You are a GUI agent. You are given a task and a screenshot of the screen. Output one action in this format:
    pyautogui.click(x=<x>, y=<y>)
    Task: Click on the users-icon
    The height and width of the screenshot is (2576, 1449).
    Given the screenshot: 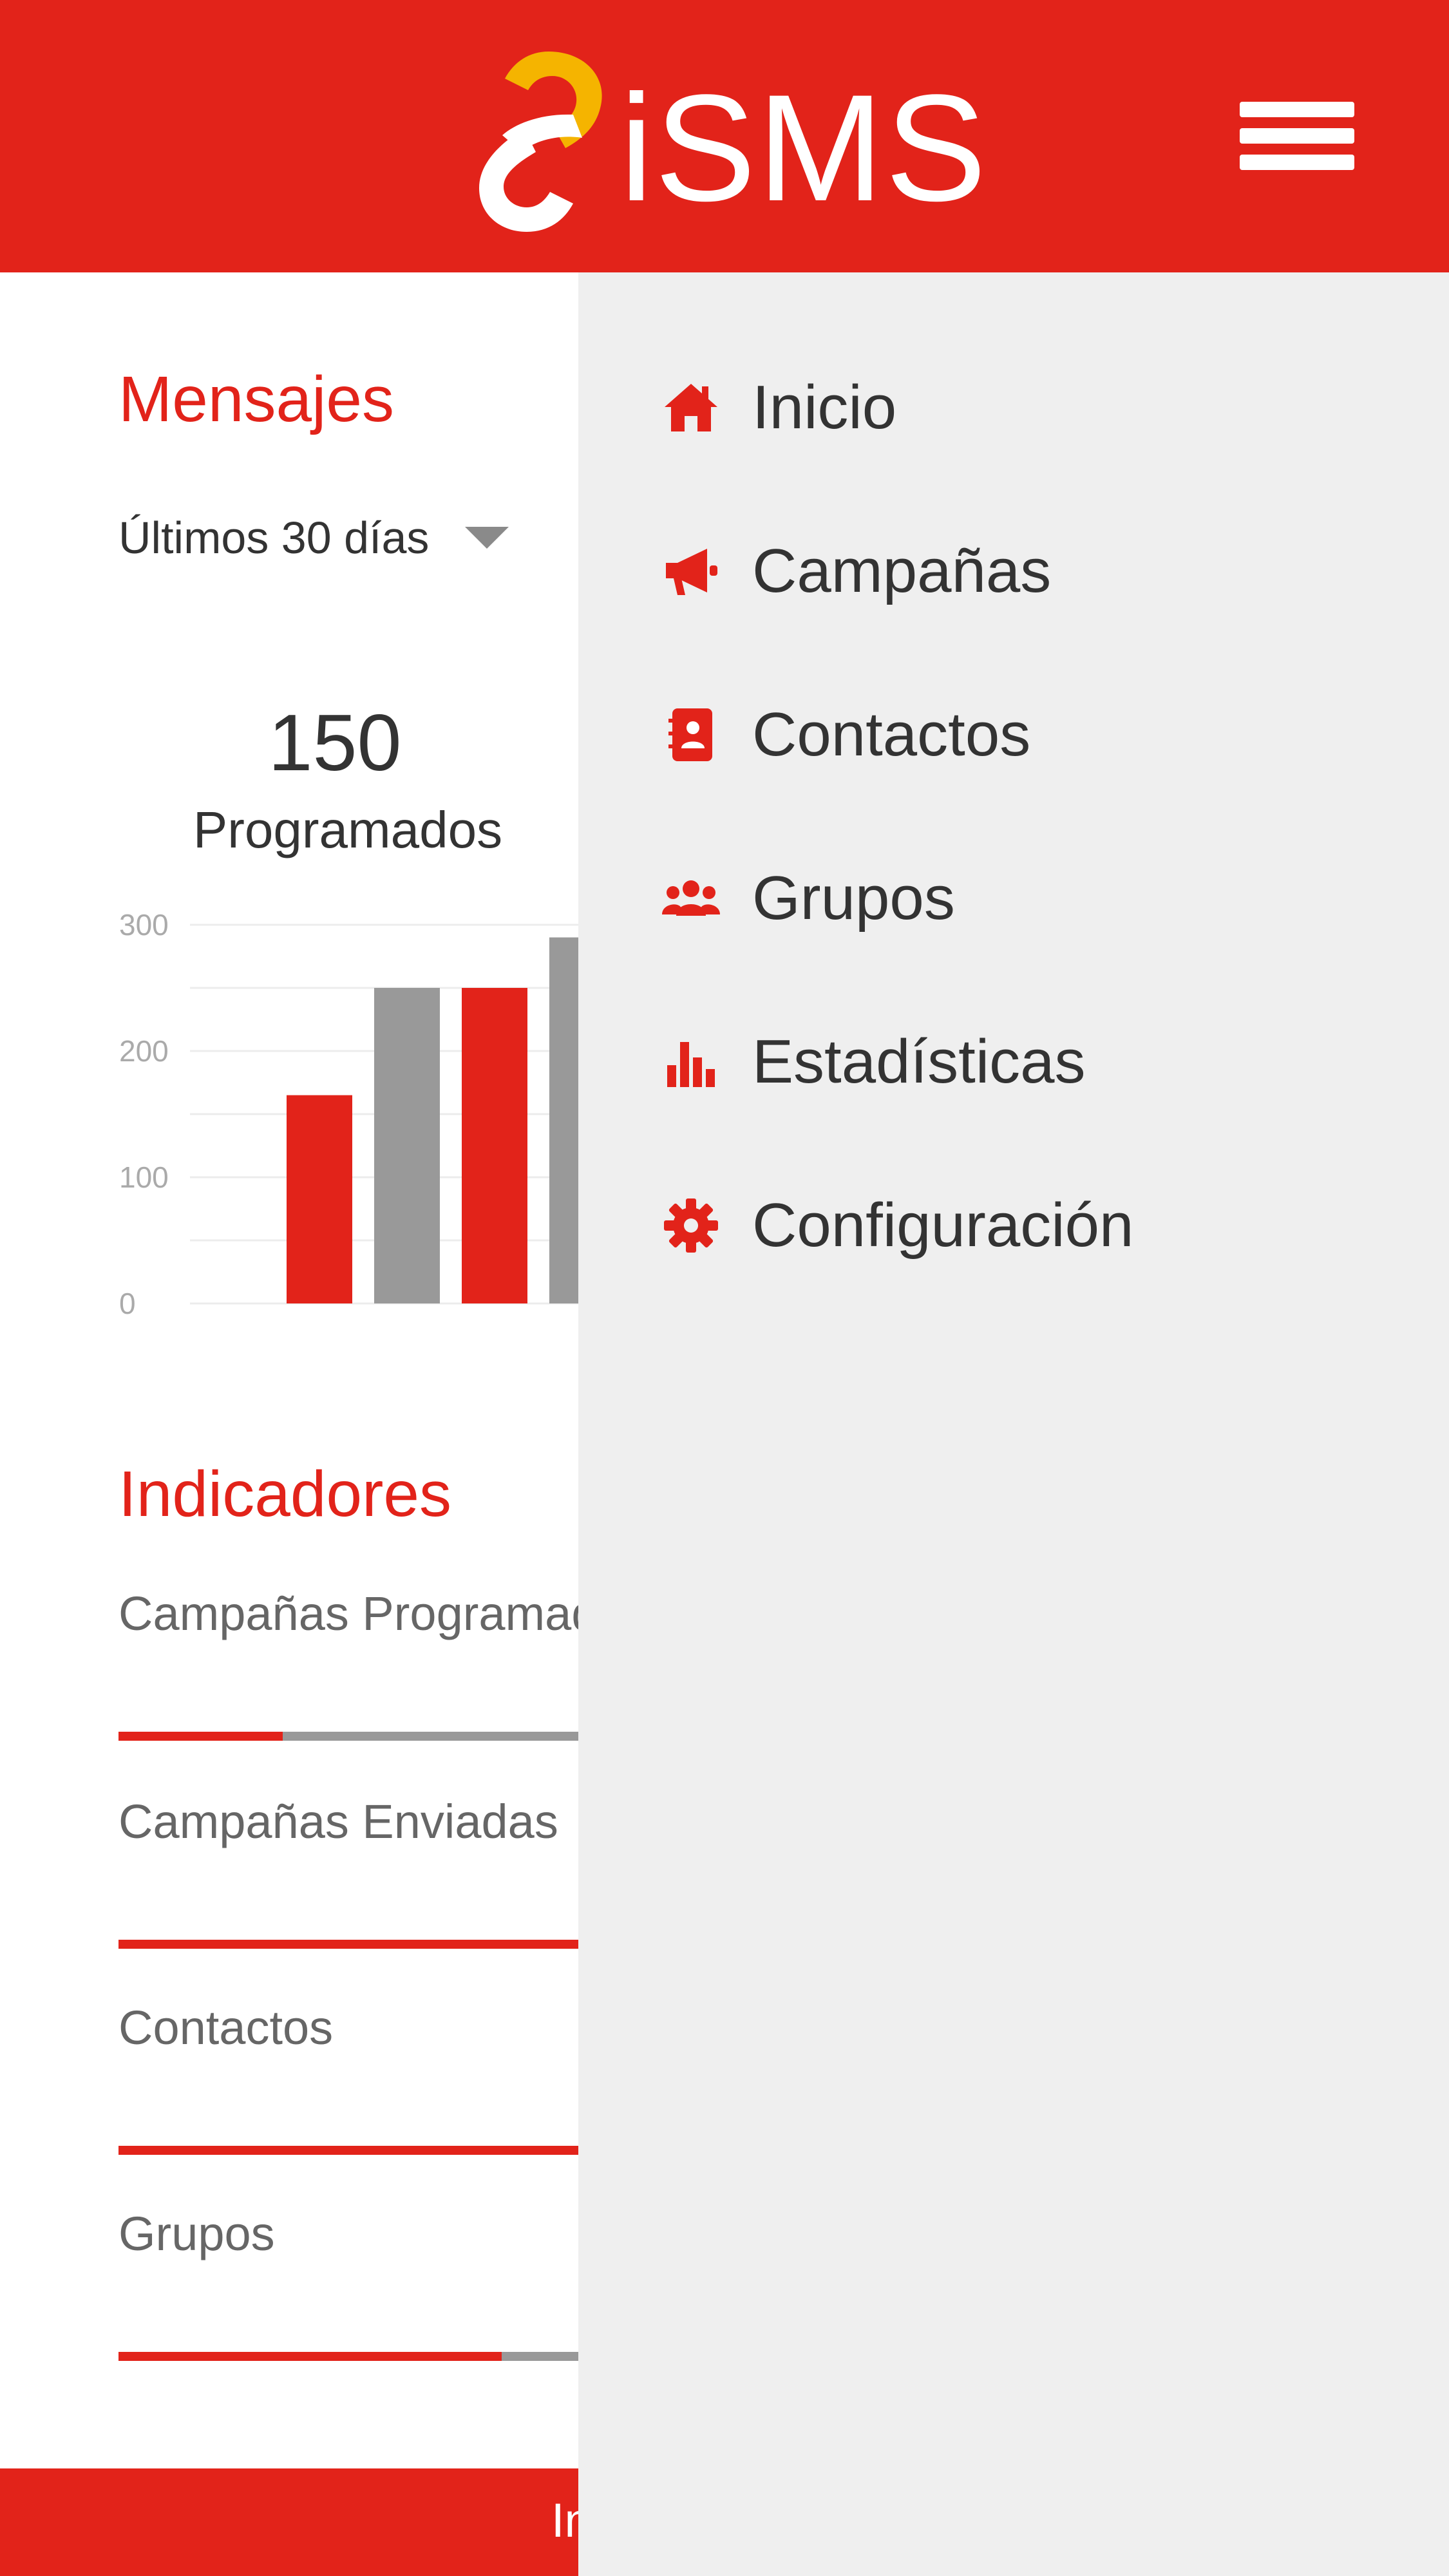 What is the action you would take?
    pyautogui.click(x=691, y=898)
    